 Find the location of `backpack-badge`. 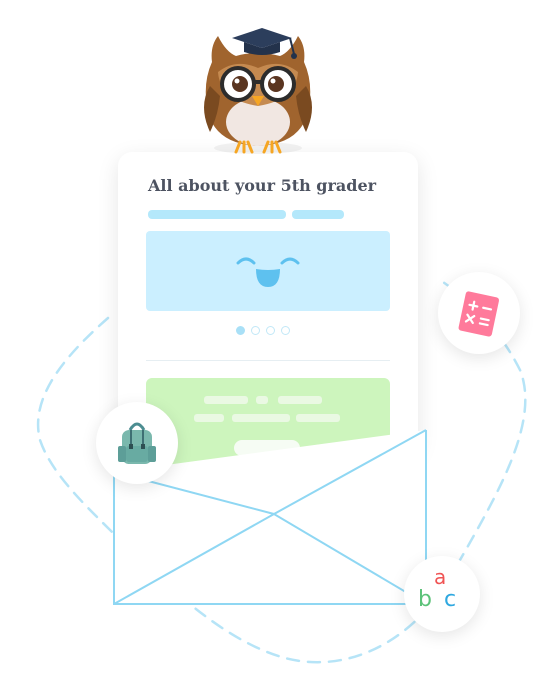

backpack-badge is located at coordinates (137, 443).